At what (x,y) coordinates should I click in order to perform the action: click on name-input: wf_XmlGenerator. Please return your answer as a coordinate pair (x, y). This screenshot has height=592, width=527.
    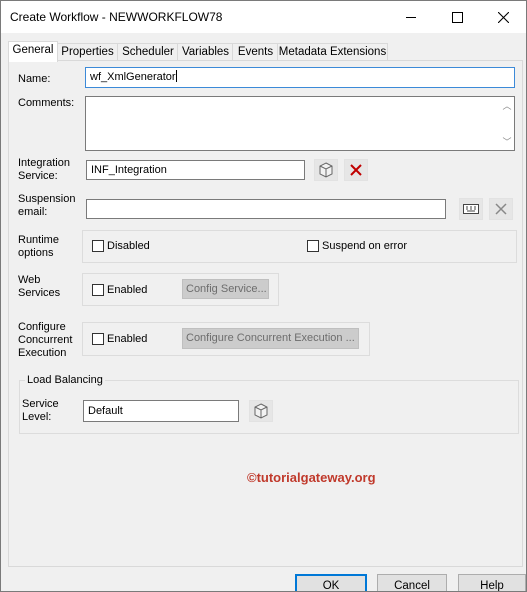
    Looking at the image, I should click on (300, 77).